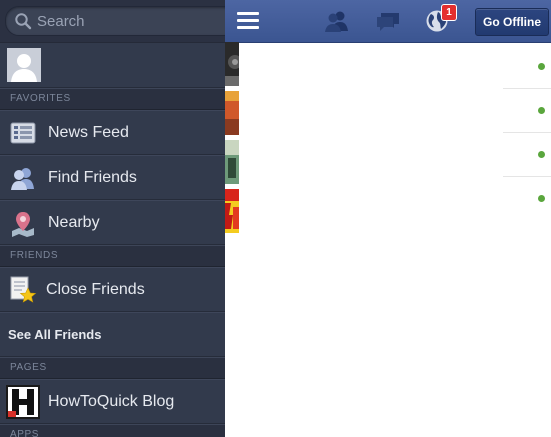 The width and height of the screenshot is (551, 437). What do you see at coordinates (112, 368) in the screenshot?
I see `section-pages: PAGES` at bounding box center [112, 368].